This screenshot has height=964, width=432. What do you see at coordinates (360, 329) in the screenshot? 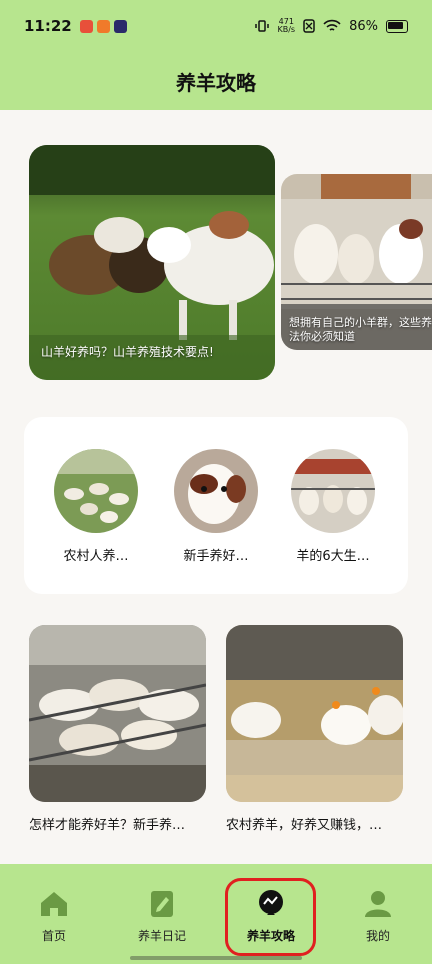
I see `banner-caption: 想拥有自己的小羊群，这些养 法你必须知道` at bounding box center [360, 329].